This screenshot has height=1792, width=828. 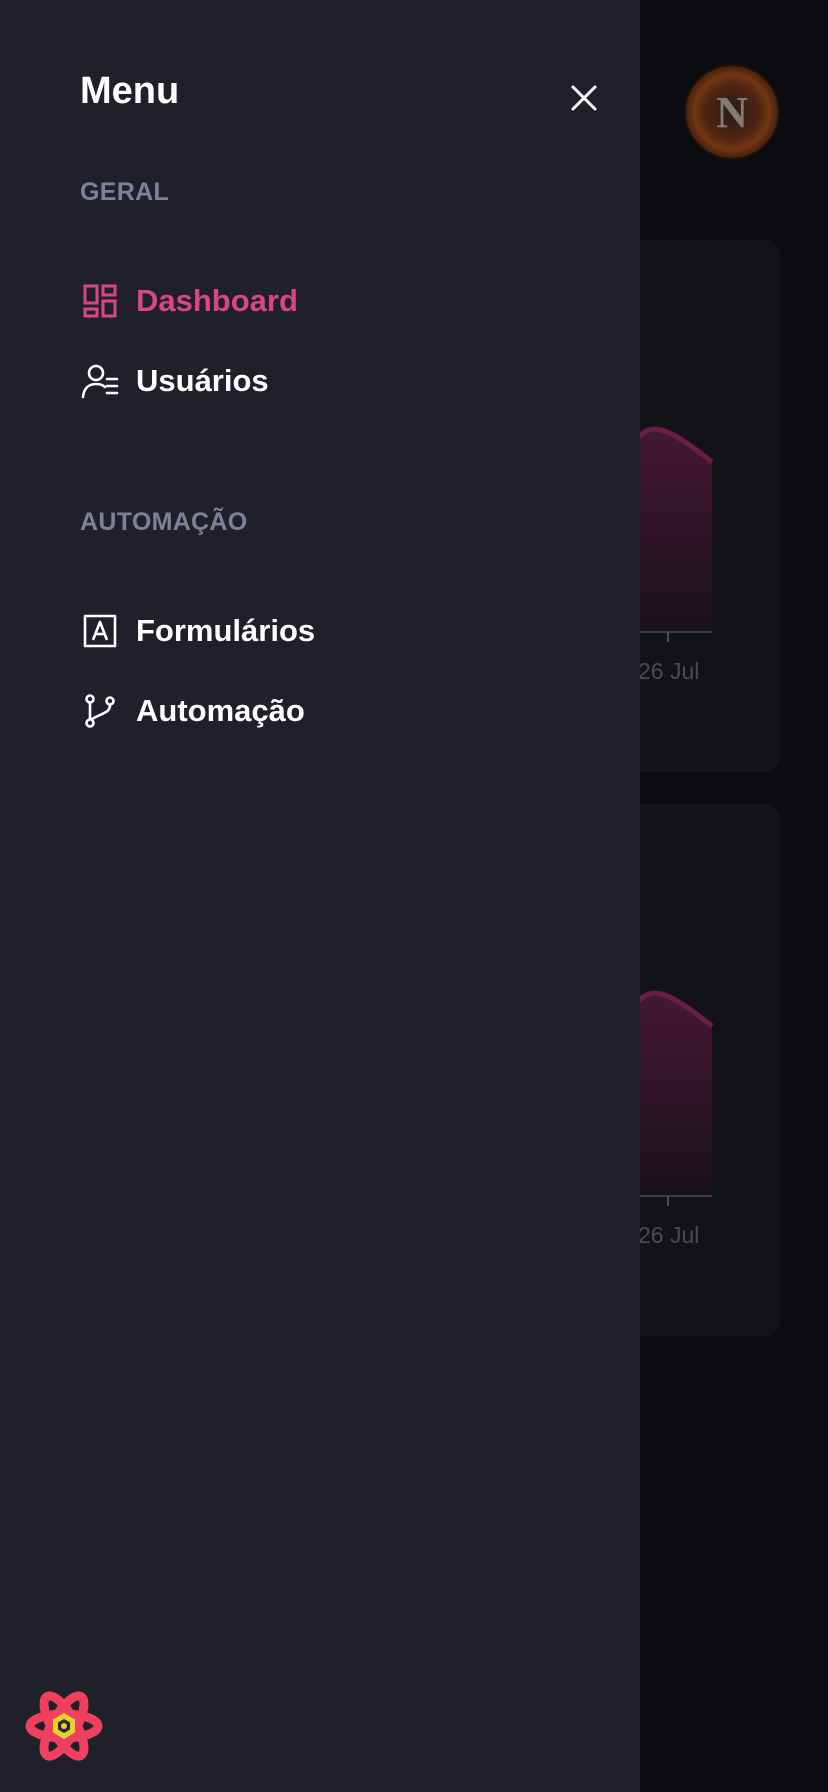 I want to click on nav-item-formularios: Formulários, so click(x=197, y=631).